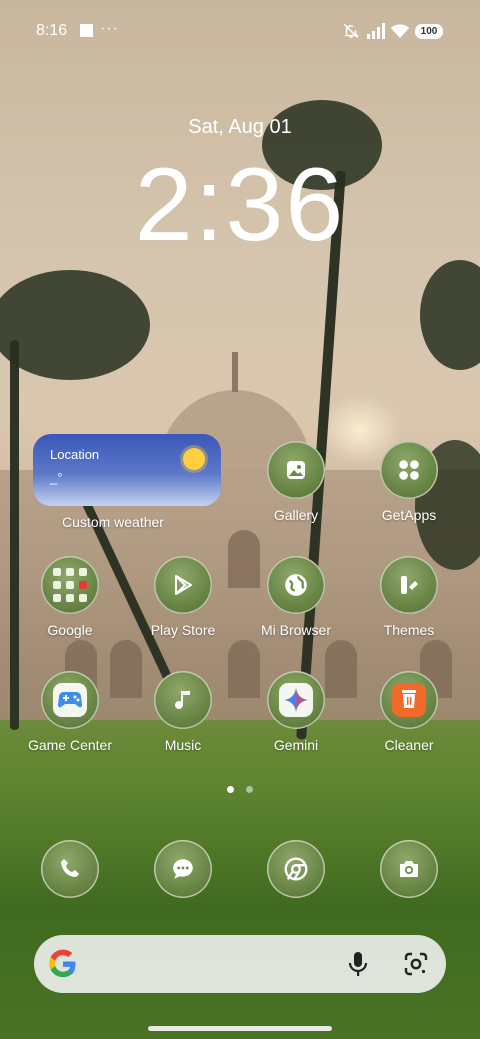  I want to click on more-notifications-icon: ···, so click(109, 28).